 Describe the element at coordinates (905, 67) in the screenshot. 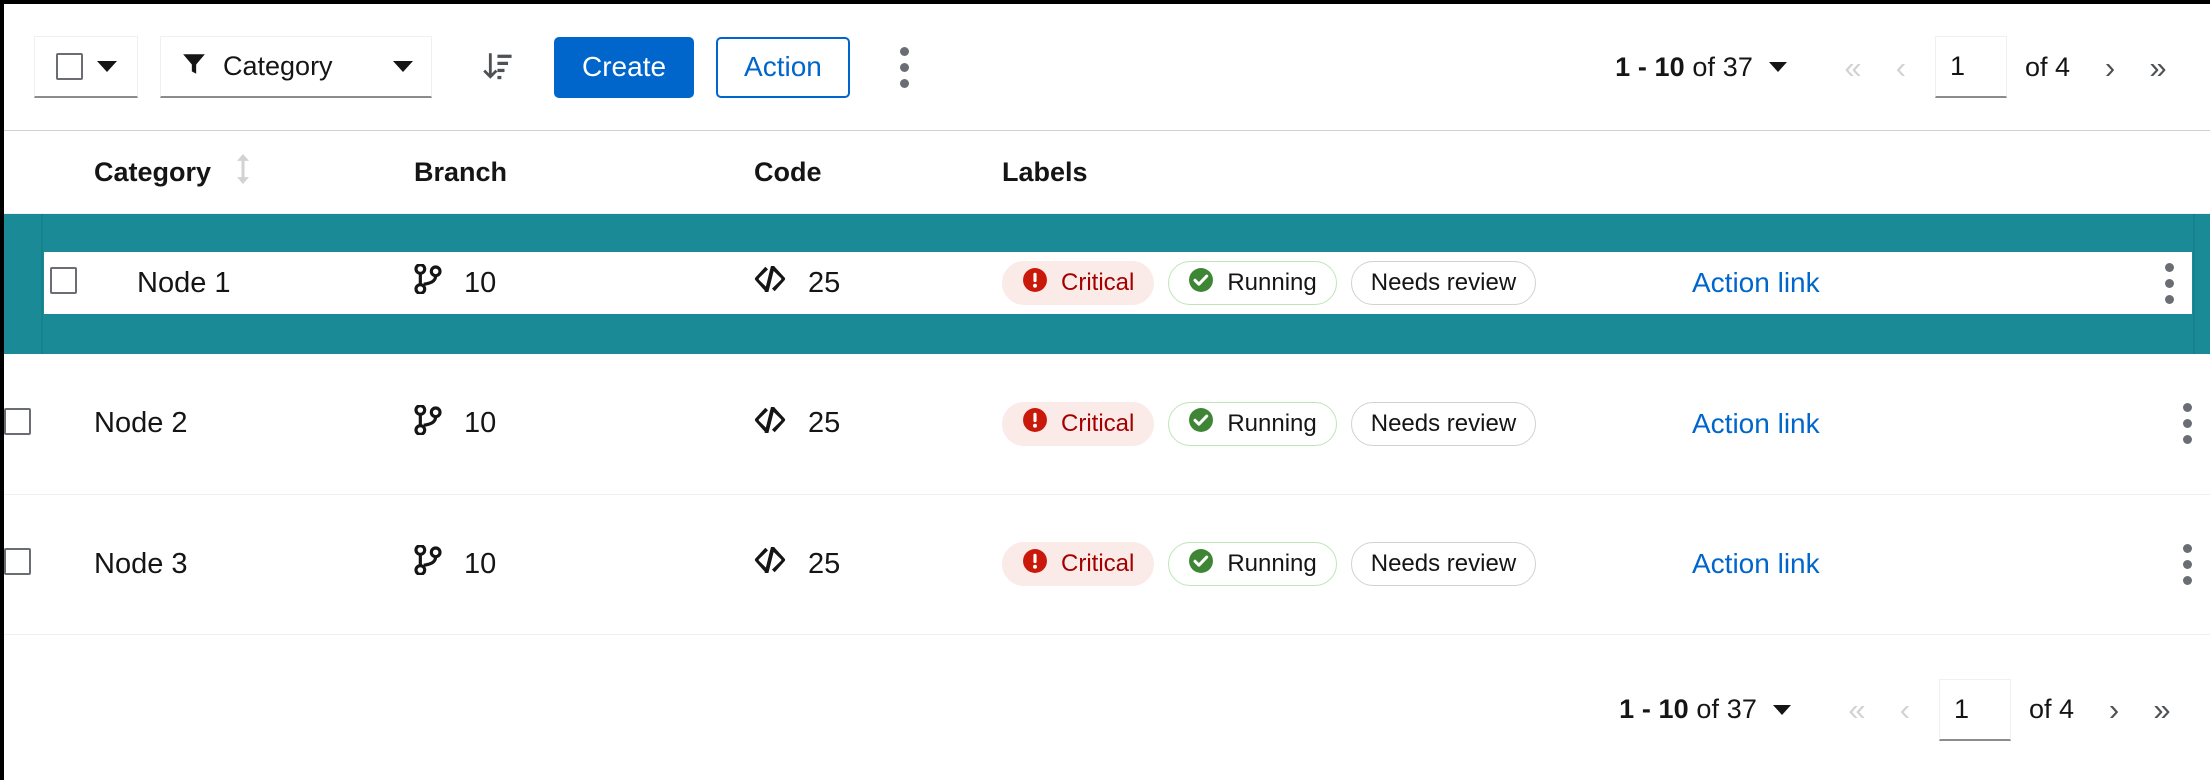

I see `toolbar-overflow-kebab-icon` at that location.